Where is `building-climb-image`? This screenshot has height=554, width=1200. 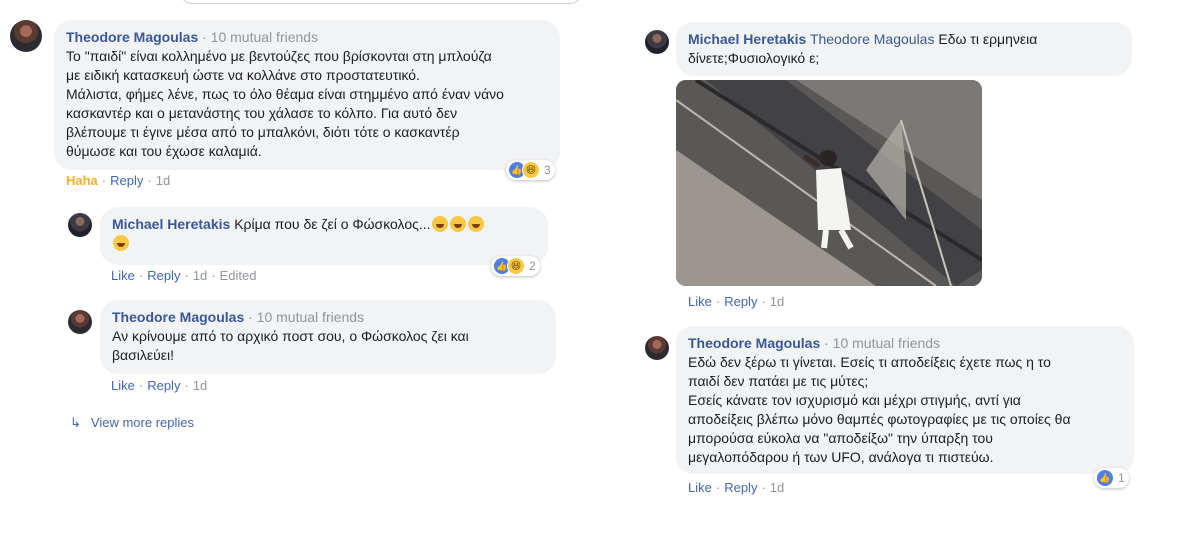 building-climb-image is located at coordinates (829, 183).